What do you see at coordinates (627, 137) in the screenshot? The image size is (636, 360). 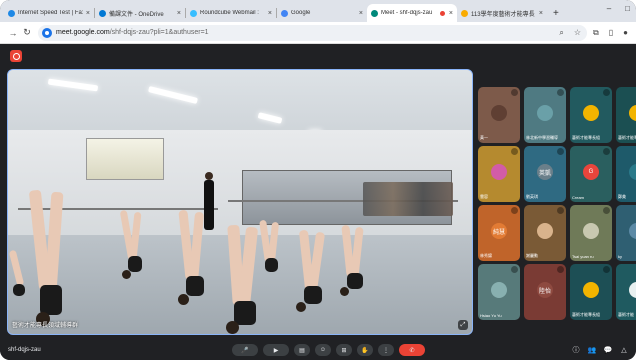 I see `participant-name: 藝術才能專長` at bounding box center [627, 137].